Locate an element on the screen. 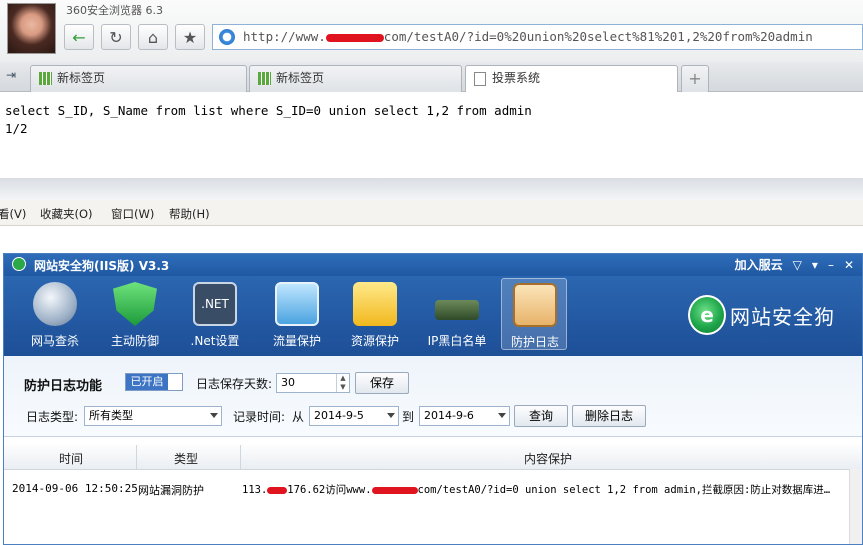  site-security-icon is located at coordinates (227, 37).